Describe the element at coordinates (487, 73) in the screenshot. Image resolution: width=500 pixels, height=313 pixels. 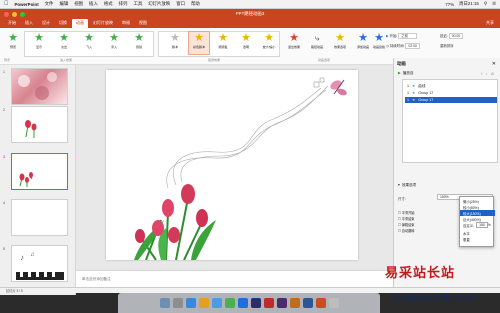
I see `arrow-down-icon: ↓` at that location.